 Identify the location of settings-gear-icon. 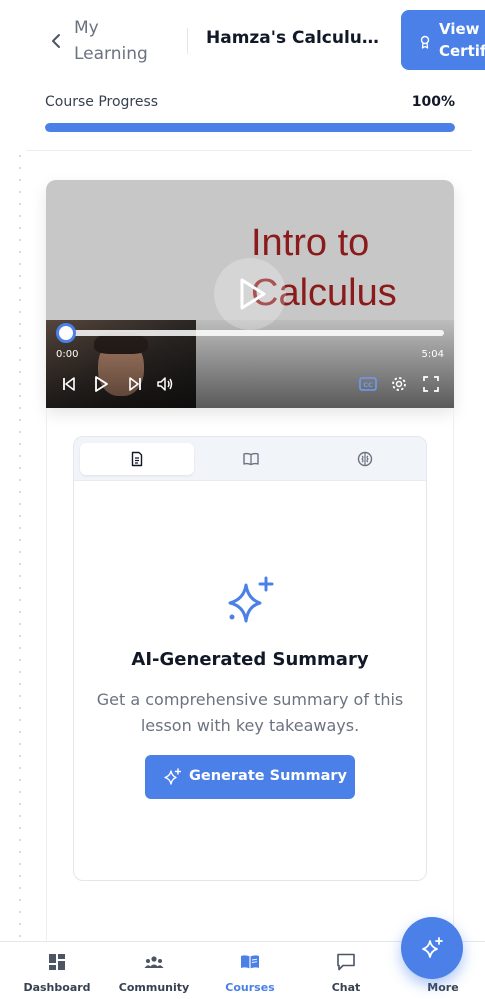
(399, 384).